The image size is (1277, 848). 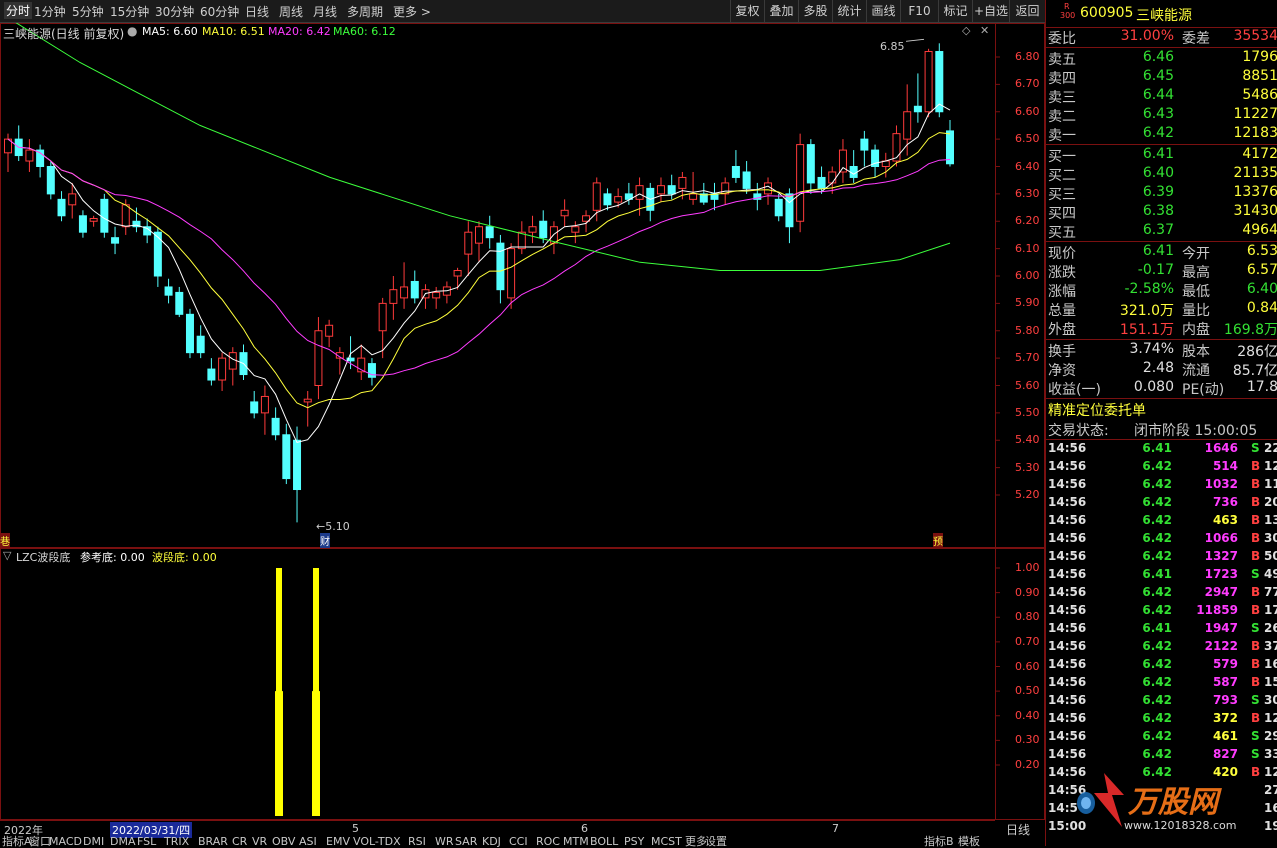 I want to click on trade-volume: 579, so click(x=1225, y=664).